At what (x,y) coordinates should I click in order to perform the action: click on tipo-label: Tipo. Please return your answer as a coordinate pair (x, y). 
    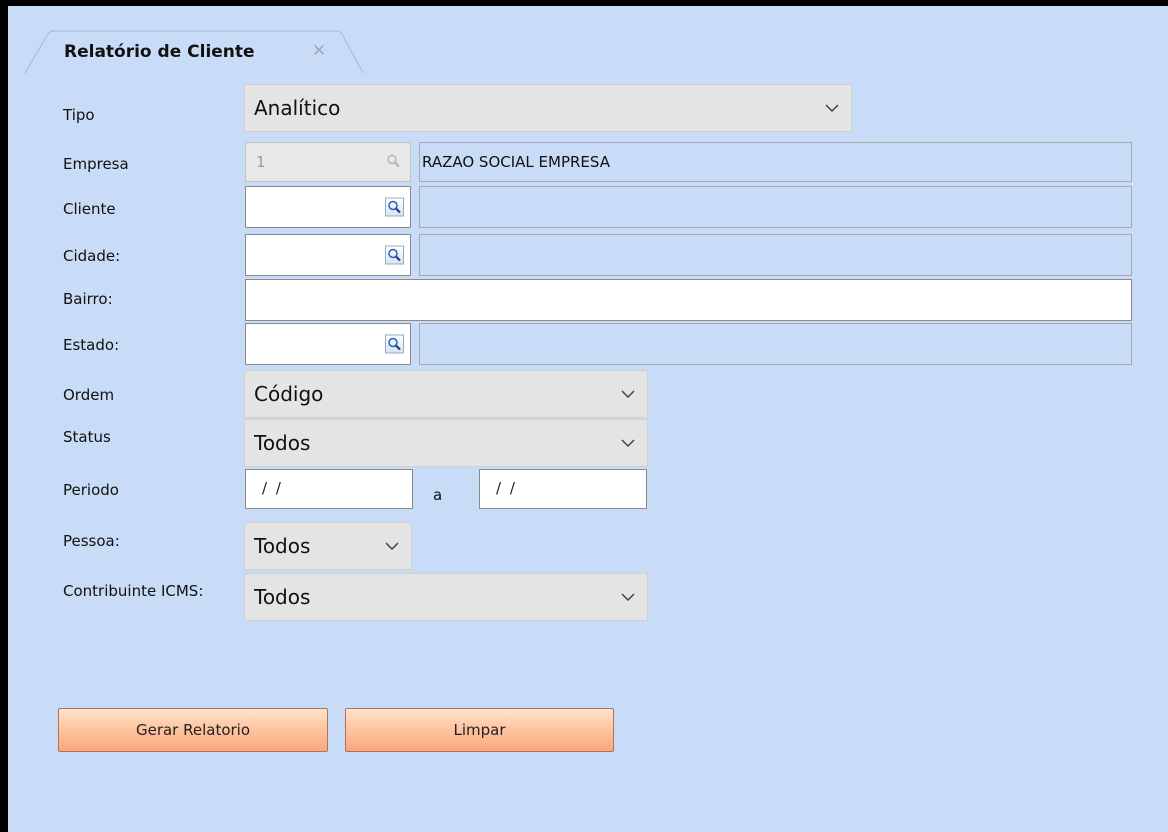
    Looking at the image, I should click on (79, 115).